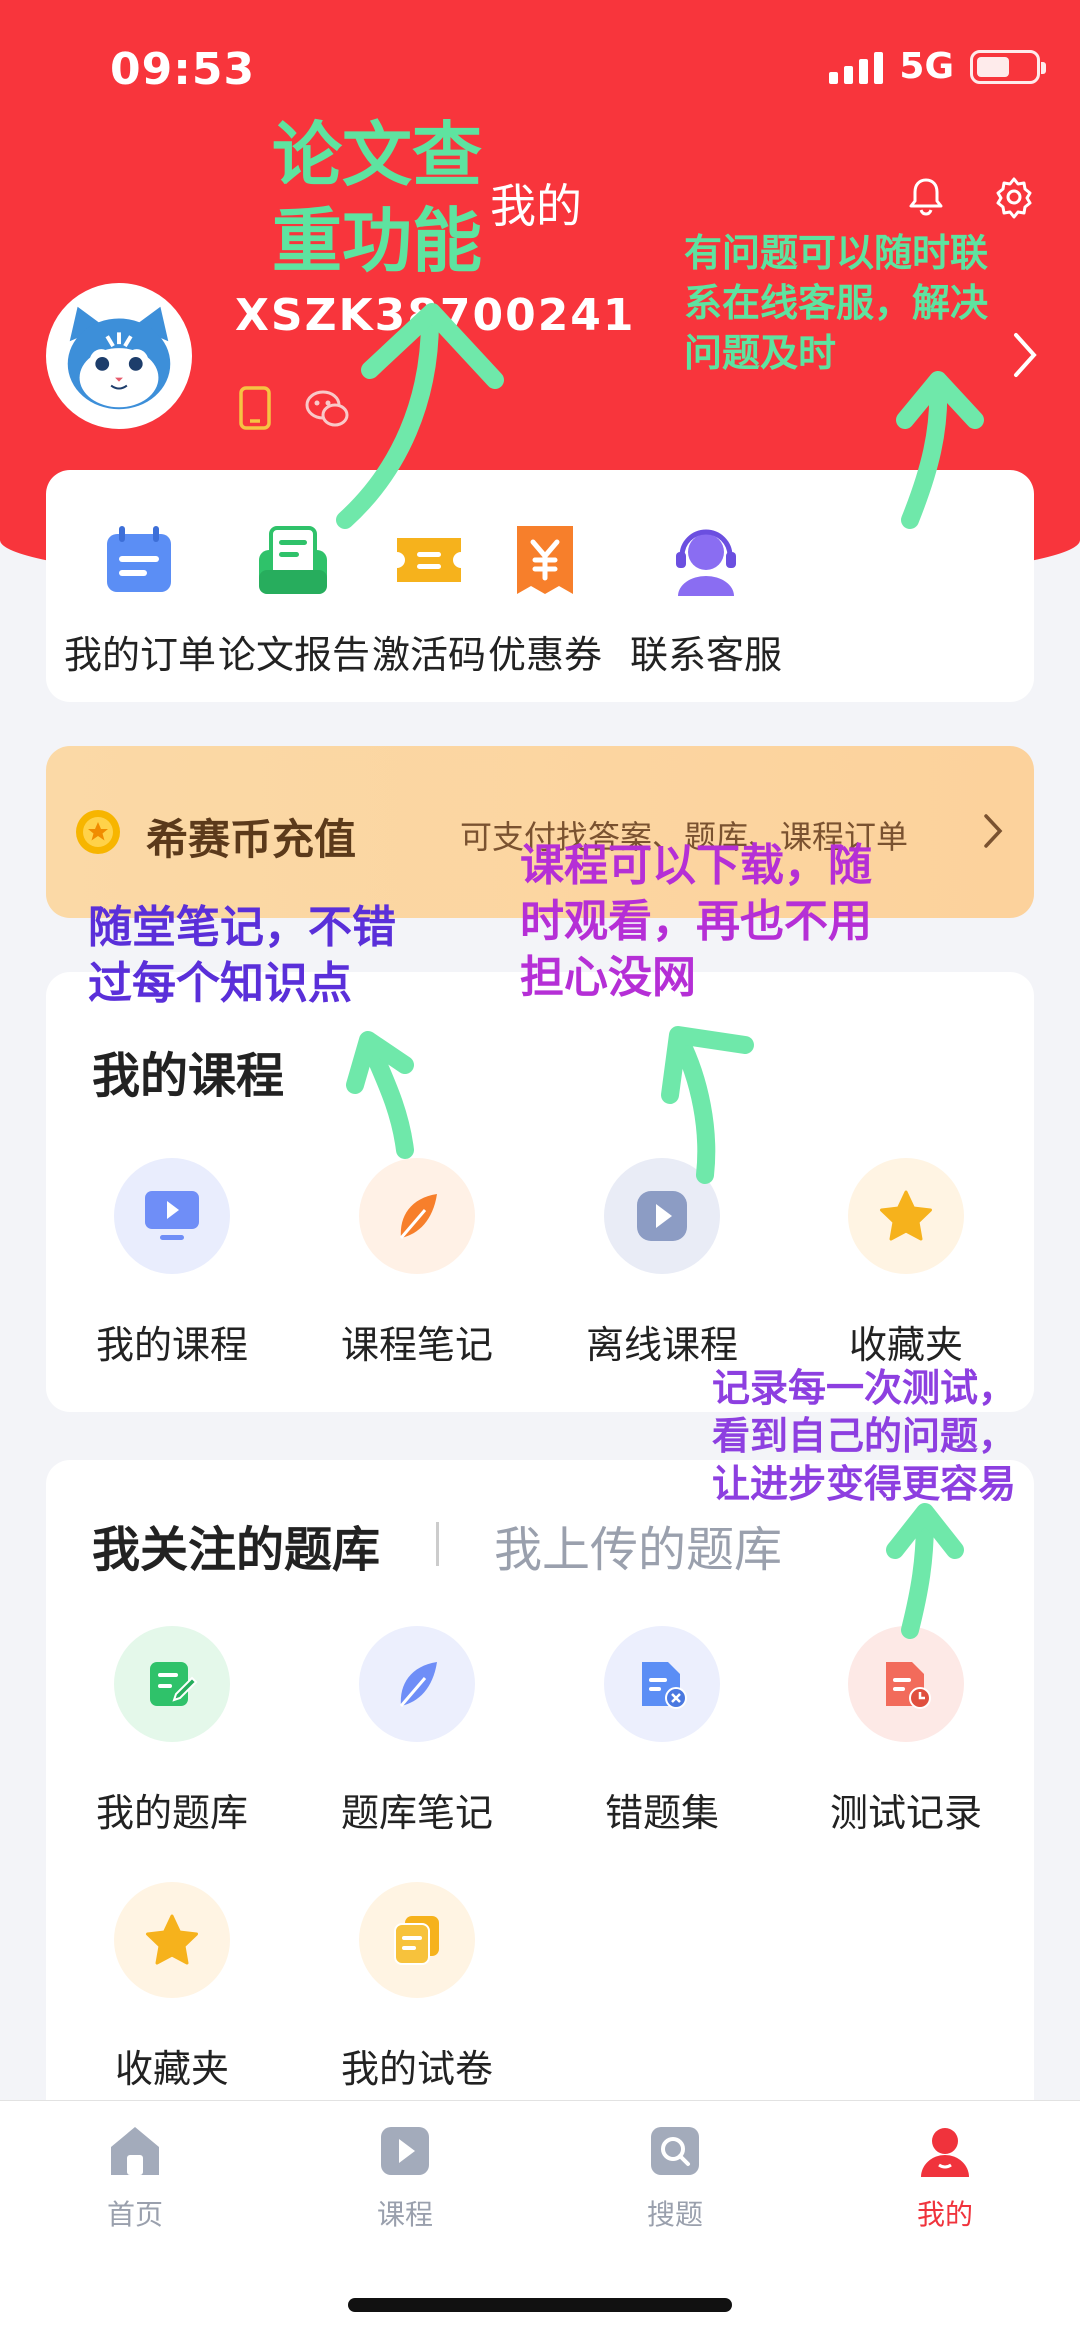  I want to click on tab-label: 我的, so click(944, 2214).